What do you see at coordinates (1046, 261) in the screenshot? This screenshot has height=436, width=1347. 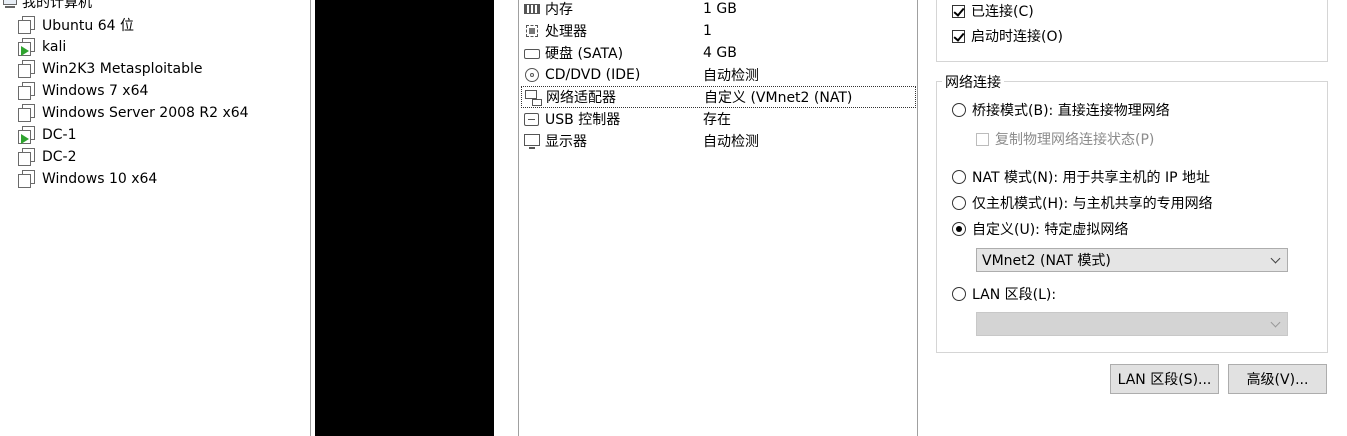 I see `custom-network-value: VMnet2 (NAT 模式)` at bounding box center [1046, 261].